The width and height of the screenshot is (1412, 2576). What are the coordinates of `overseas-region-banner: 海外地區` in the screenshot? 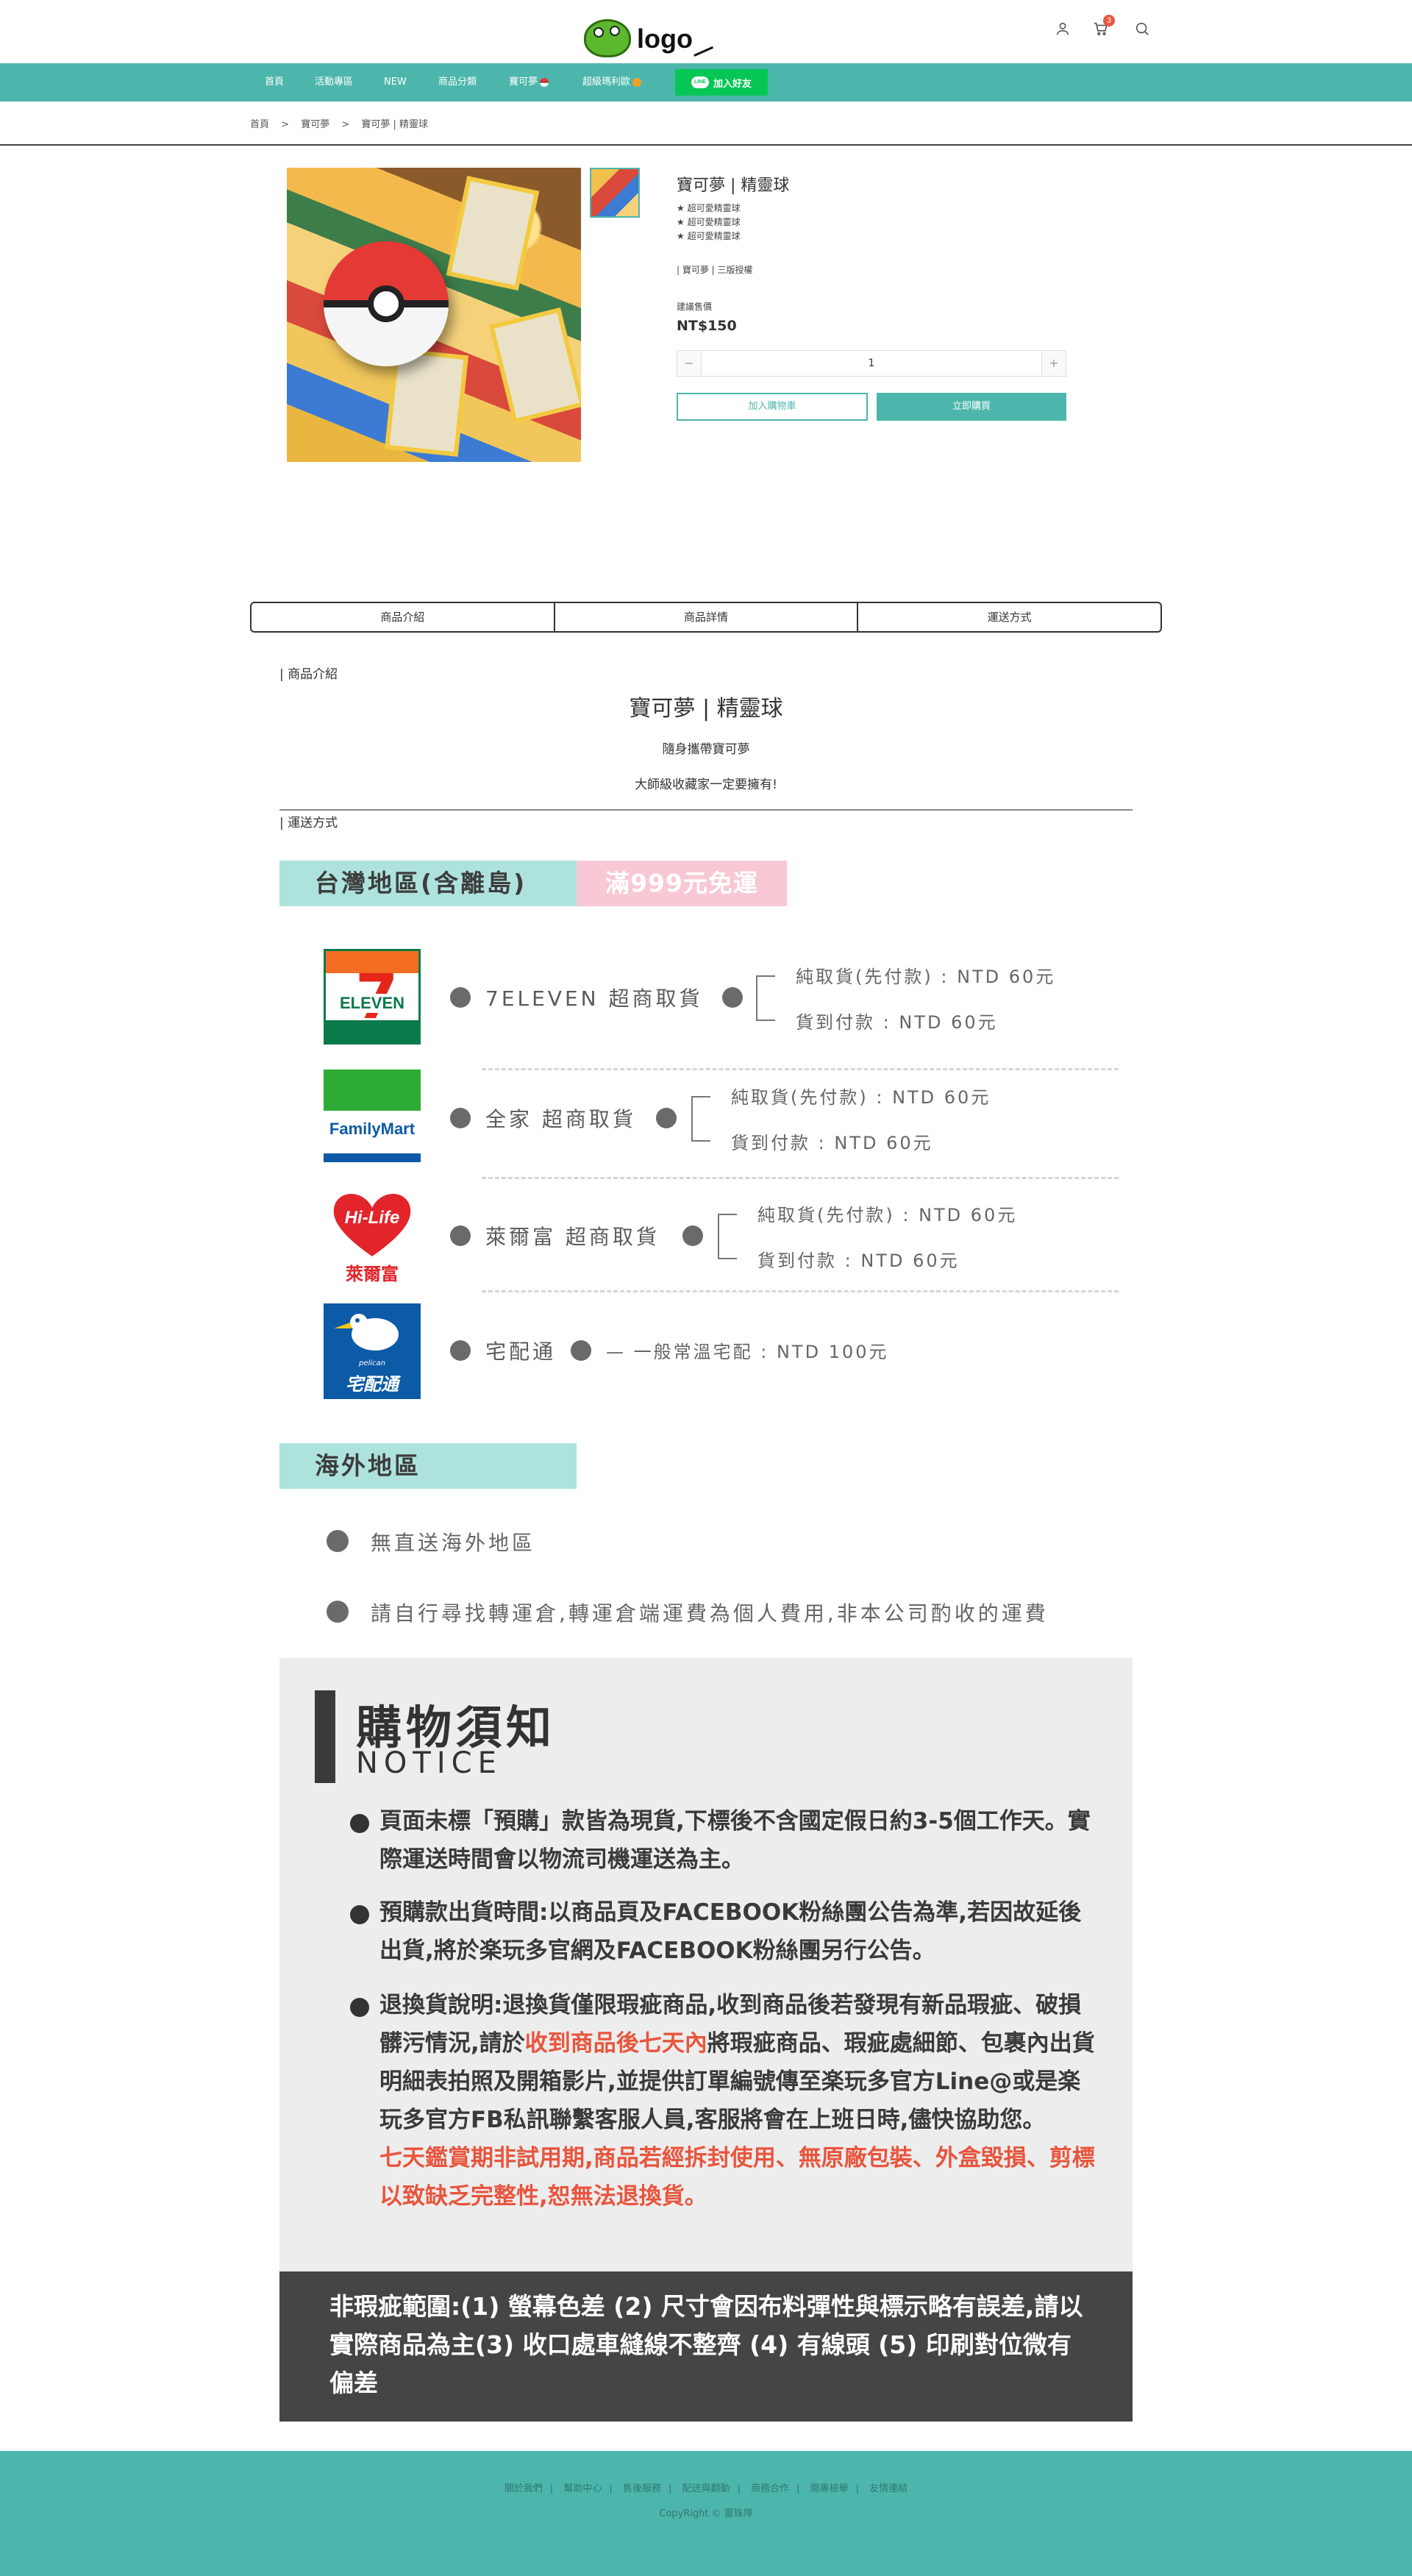 It's located at (428, 1466).